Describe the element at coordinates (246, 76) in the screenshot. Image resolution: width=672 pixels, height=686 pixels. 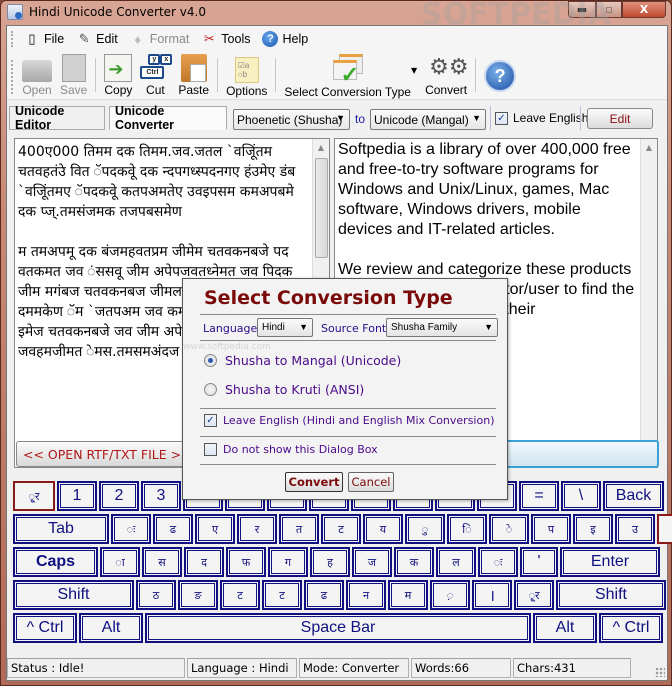
I see `options-button: ☑a ○b Options` at that location.